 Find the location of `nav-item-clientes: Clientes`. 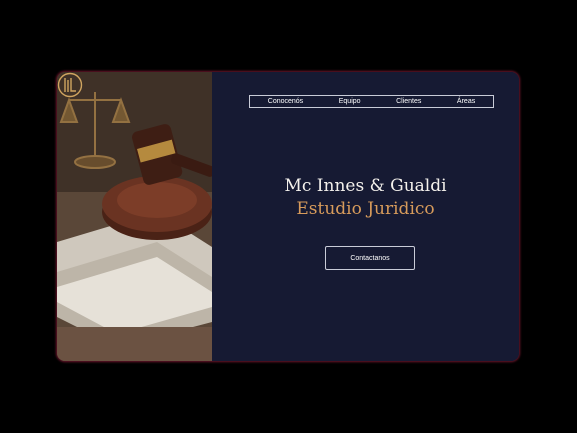

nav-item-clientes: Clientes is located at coordinates (408, 101).